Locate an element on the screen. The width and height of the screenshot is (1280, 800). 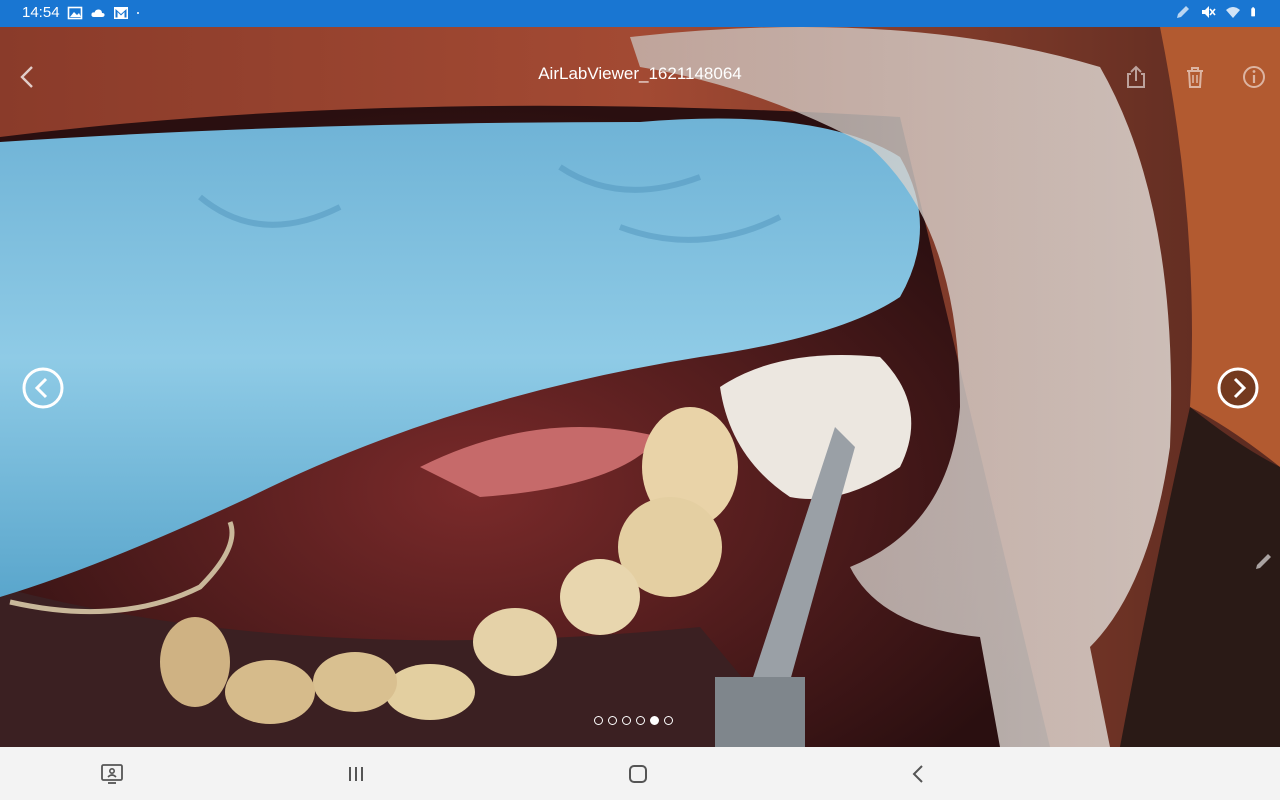
previous-image-button is located at coordinates (43, 388).